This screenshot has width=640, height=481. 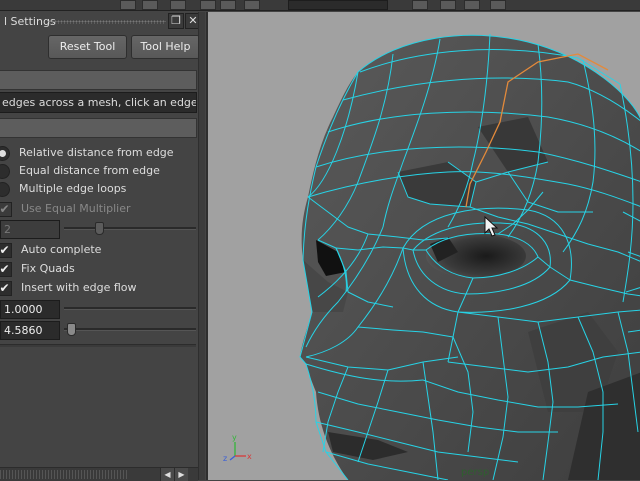 I want to click on section-header, so click(x=98, y=80).